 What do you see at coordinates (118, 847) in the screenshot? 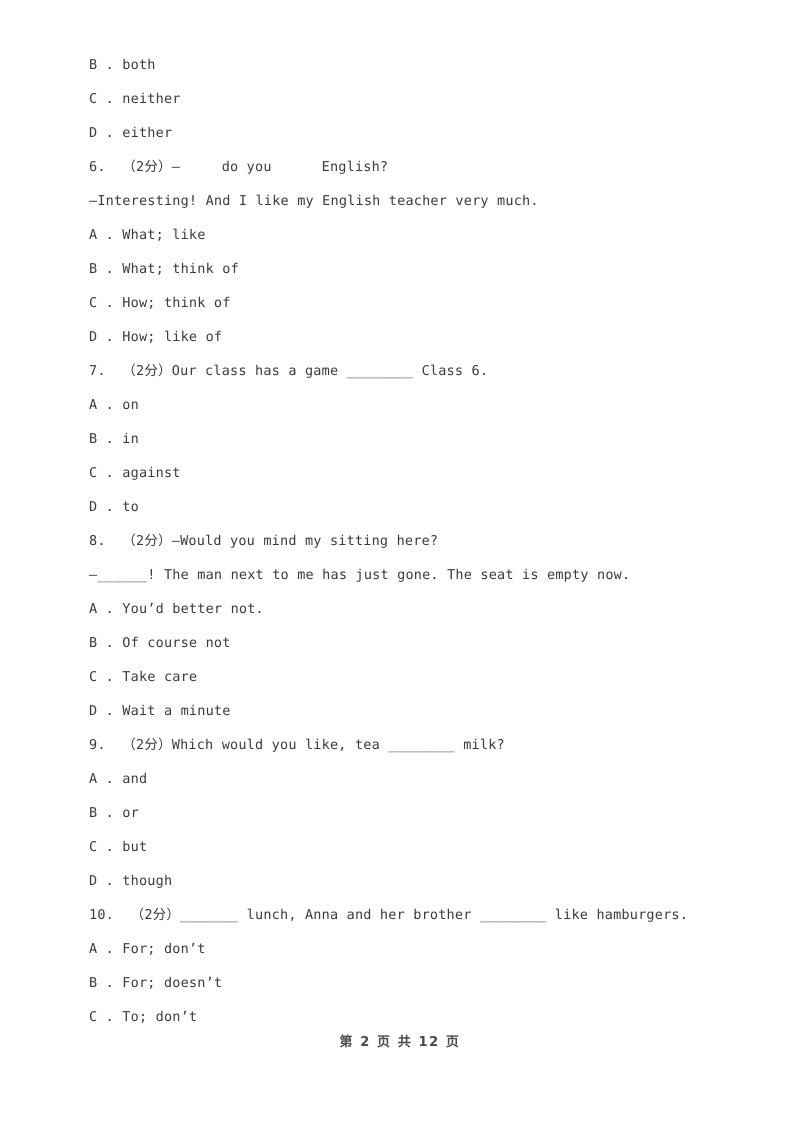
I see `answer-option-line: C . but` at bounding box center [118, 847].